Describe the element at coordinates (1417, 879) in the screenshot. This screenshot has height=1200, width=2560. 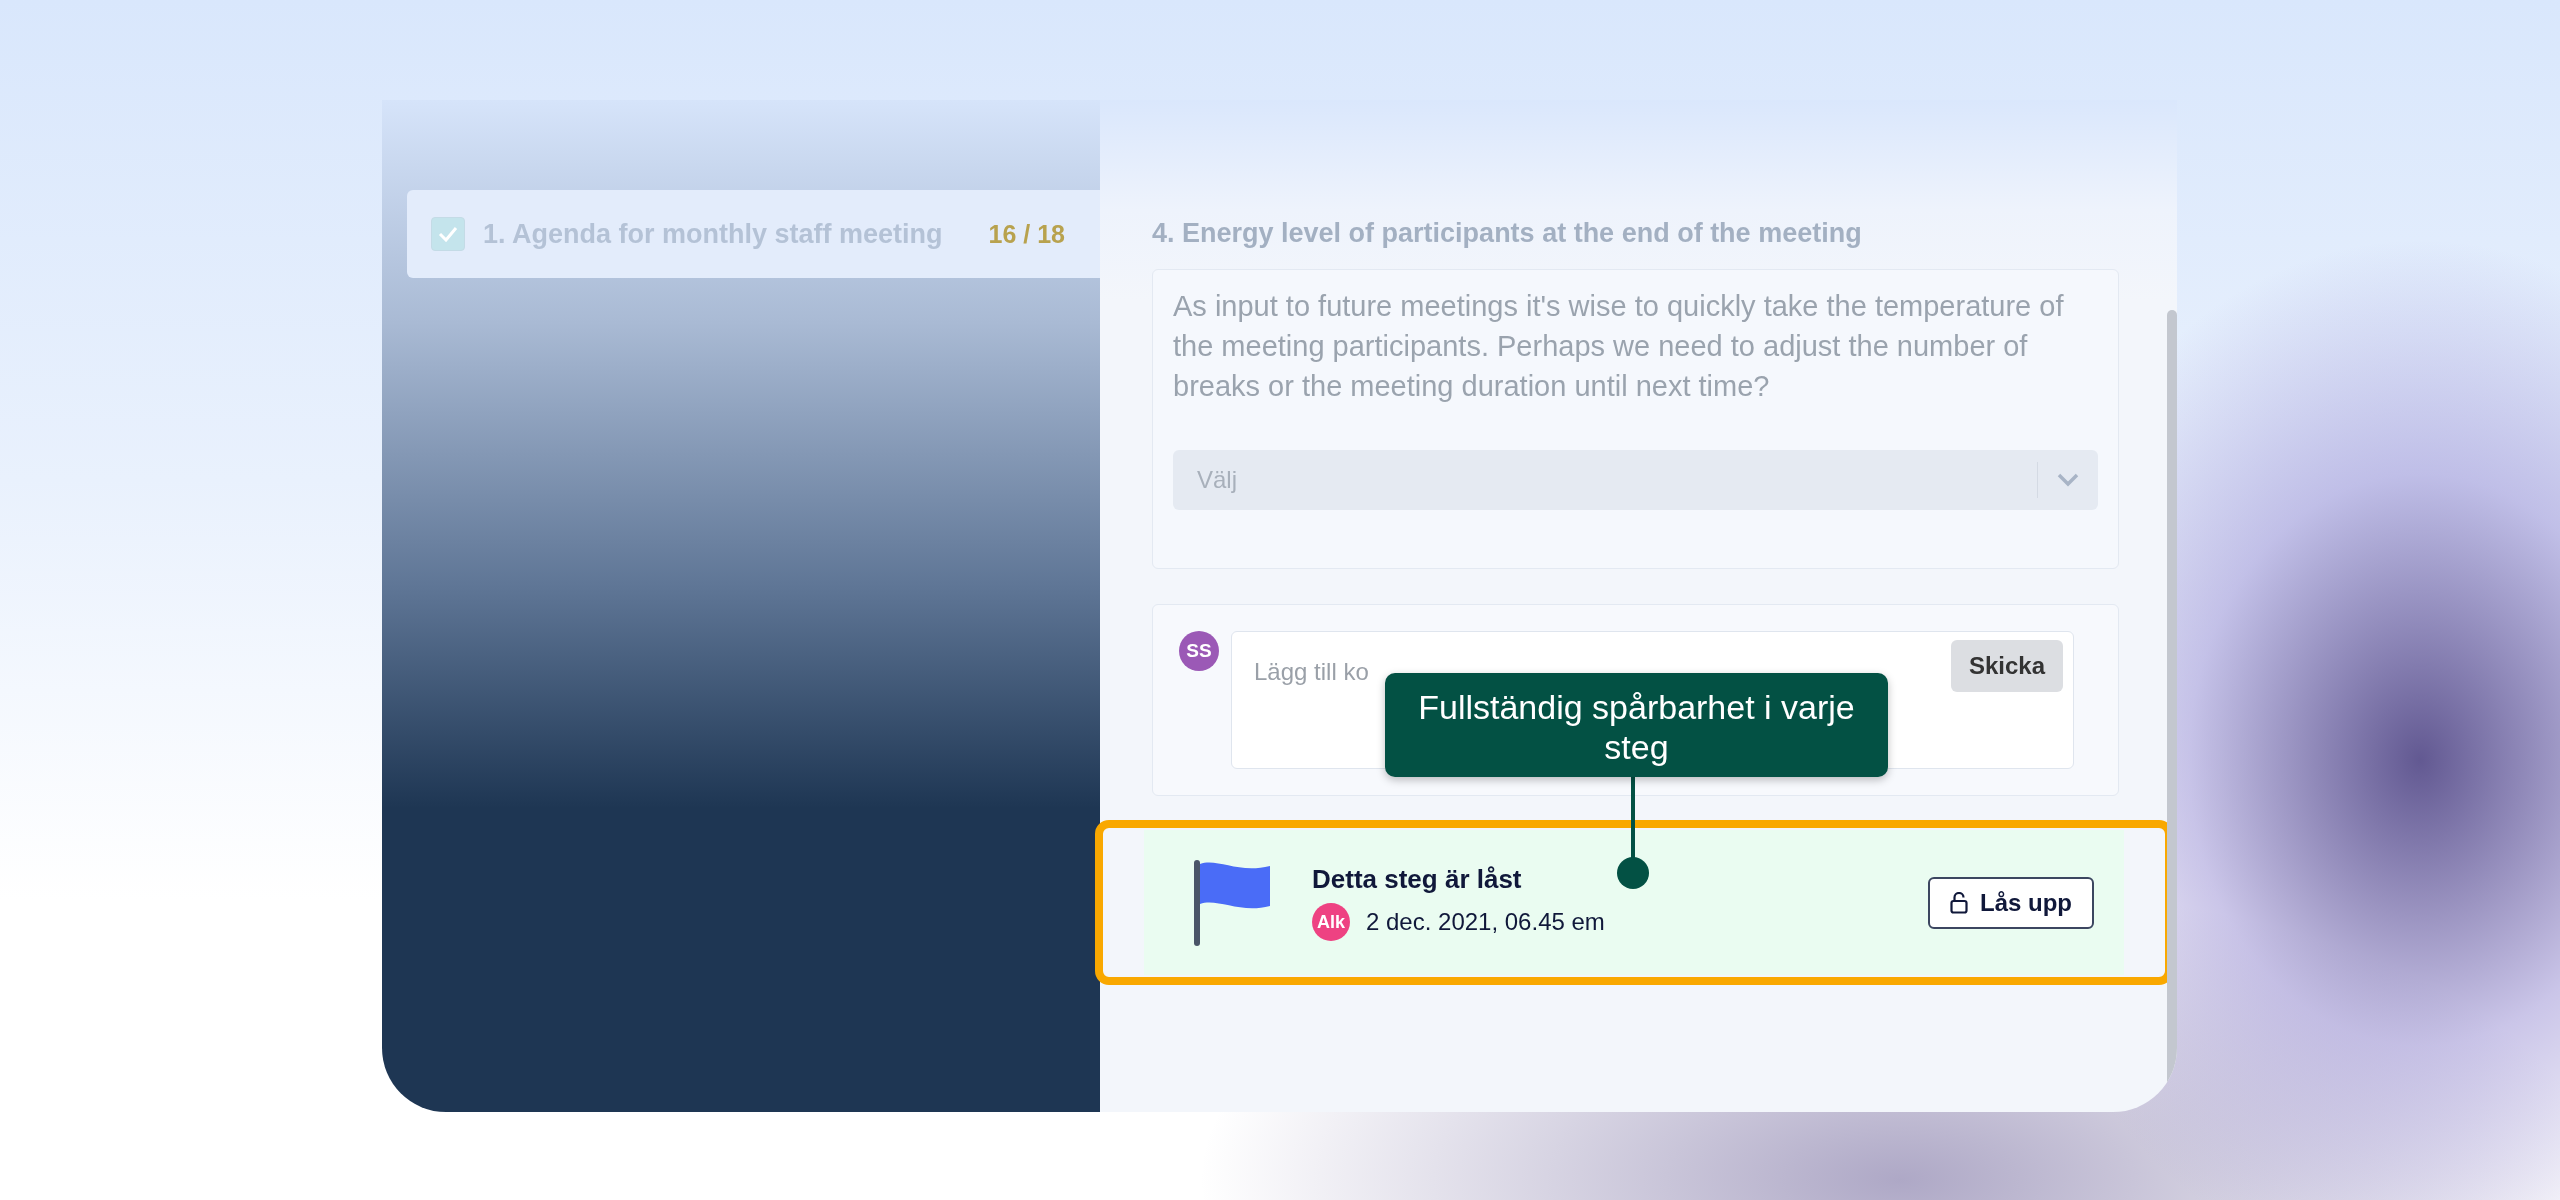
I see `locked-title: Detta steg är låst` at that location.